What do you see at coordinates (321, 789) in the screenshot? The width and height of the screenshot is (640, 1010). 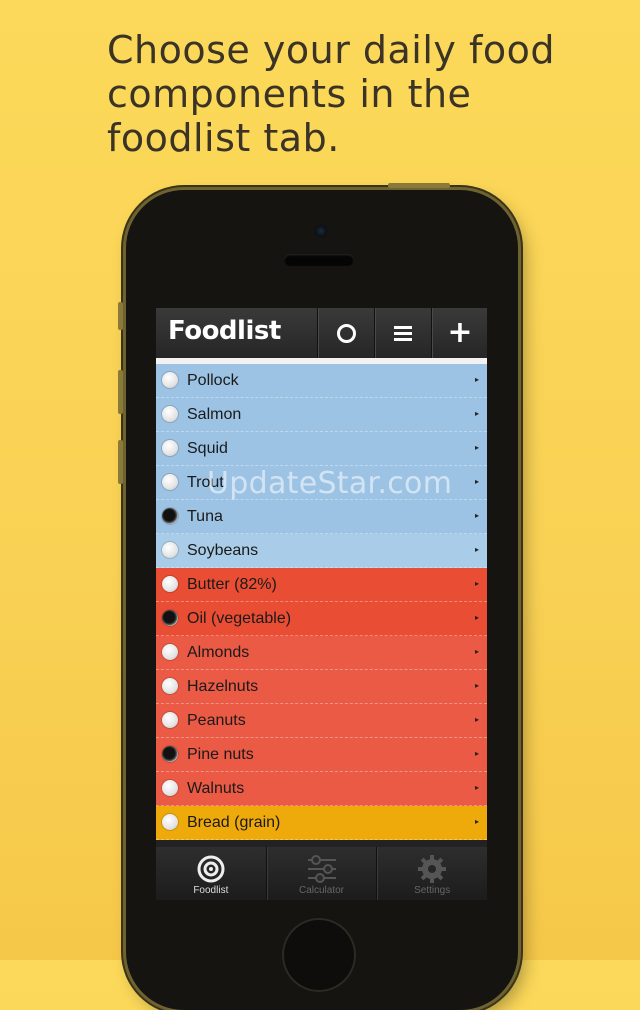 I see `food-row: Walnuts ▸` at bounding box center [321, 789].